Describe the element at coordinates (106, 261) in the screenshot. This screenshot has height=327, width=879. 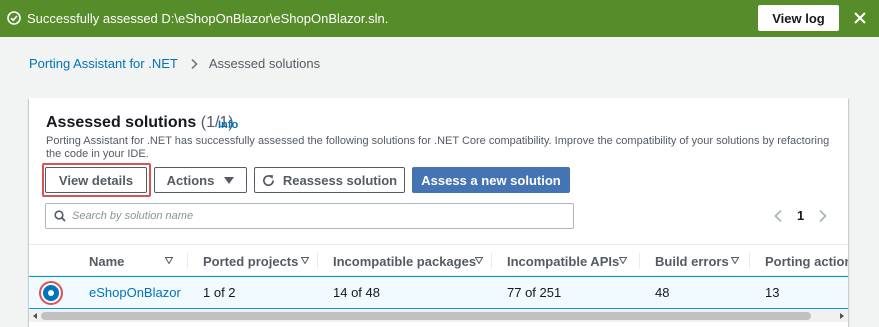
I see `column-header-name: Name` at that location.